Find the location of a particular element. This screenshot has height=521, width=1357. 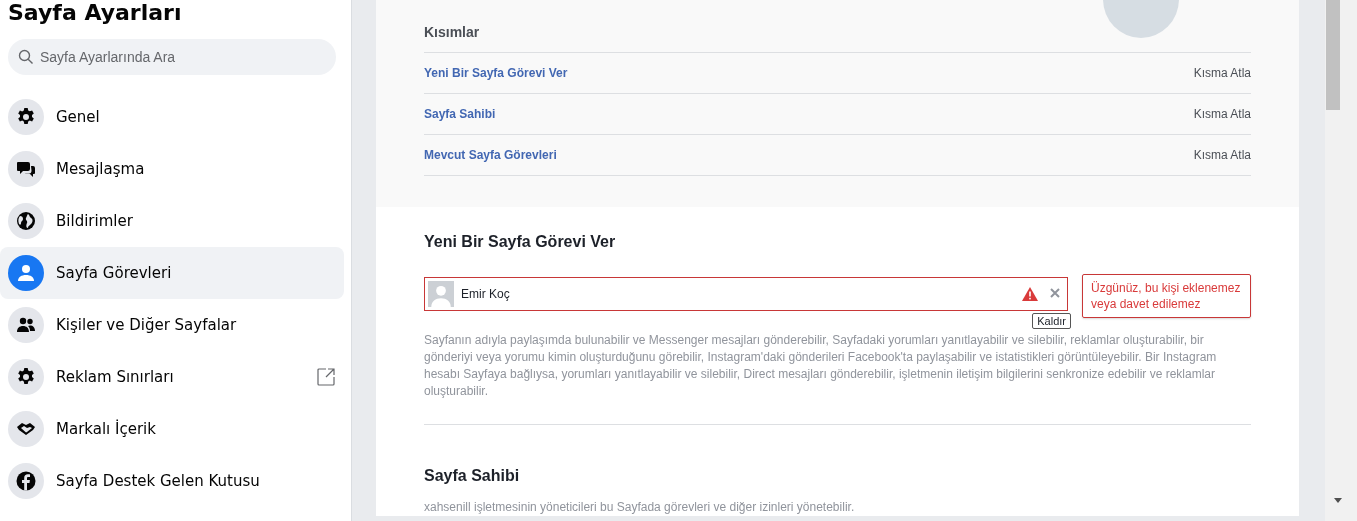

sidebar-item: Kişiler ve Diğer Sayfalar is located at coordinates (172, 325).